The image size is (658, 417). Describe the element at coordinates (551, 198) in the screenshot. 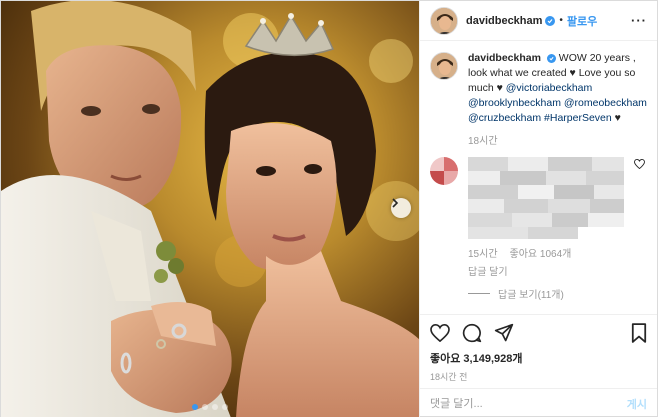

I see `comment-text-blurred` at that location.